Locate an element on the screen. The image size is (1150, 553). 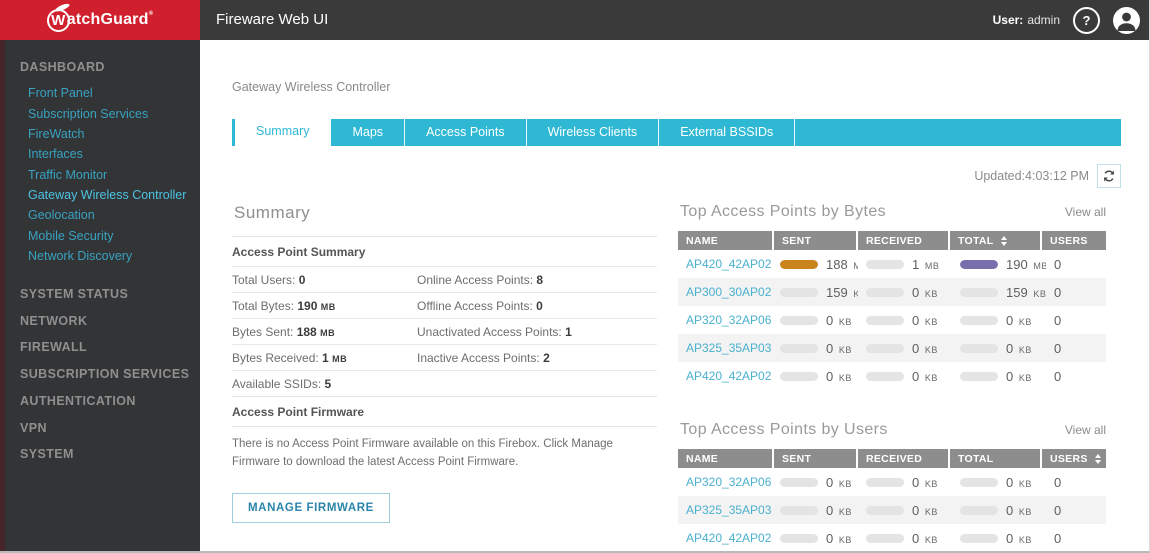
sidebar-item-geolocation: Geolocation is located at coordinates (100, 215).